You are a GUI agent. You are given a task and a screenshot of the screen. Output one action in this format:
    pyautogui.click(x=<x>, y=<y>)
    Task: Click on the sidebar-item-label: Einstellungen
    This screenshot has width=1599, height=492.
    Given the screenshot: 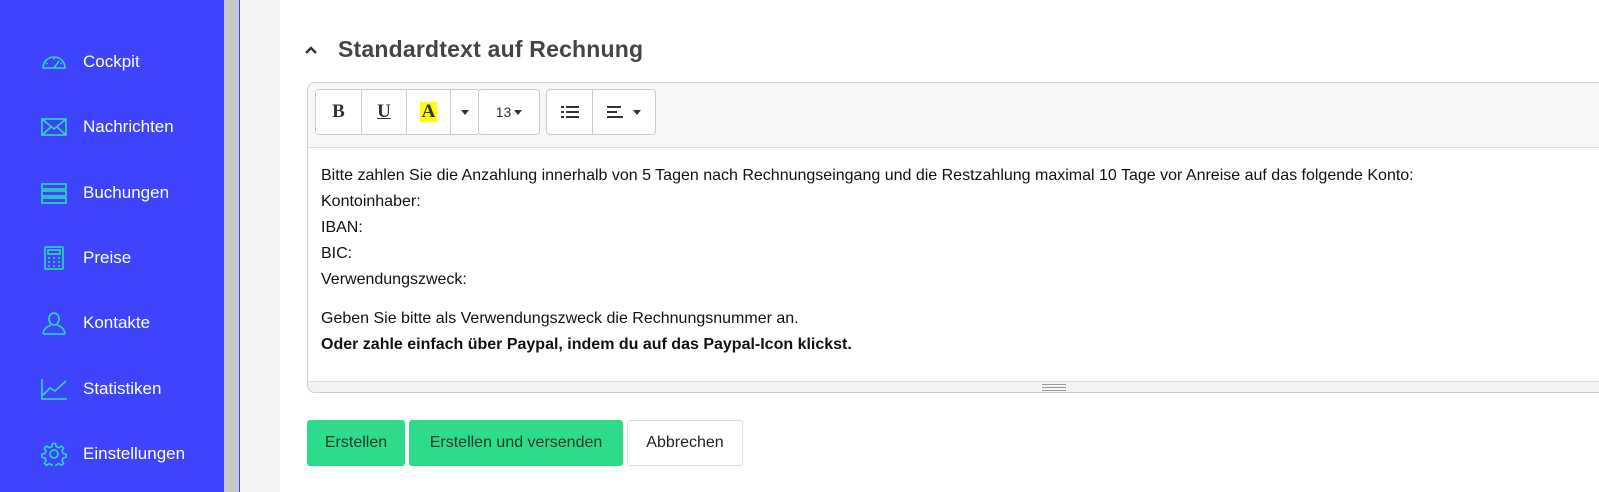 What is the action you would take?
    pyautogui.click(x=134, y=453)
    